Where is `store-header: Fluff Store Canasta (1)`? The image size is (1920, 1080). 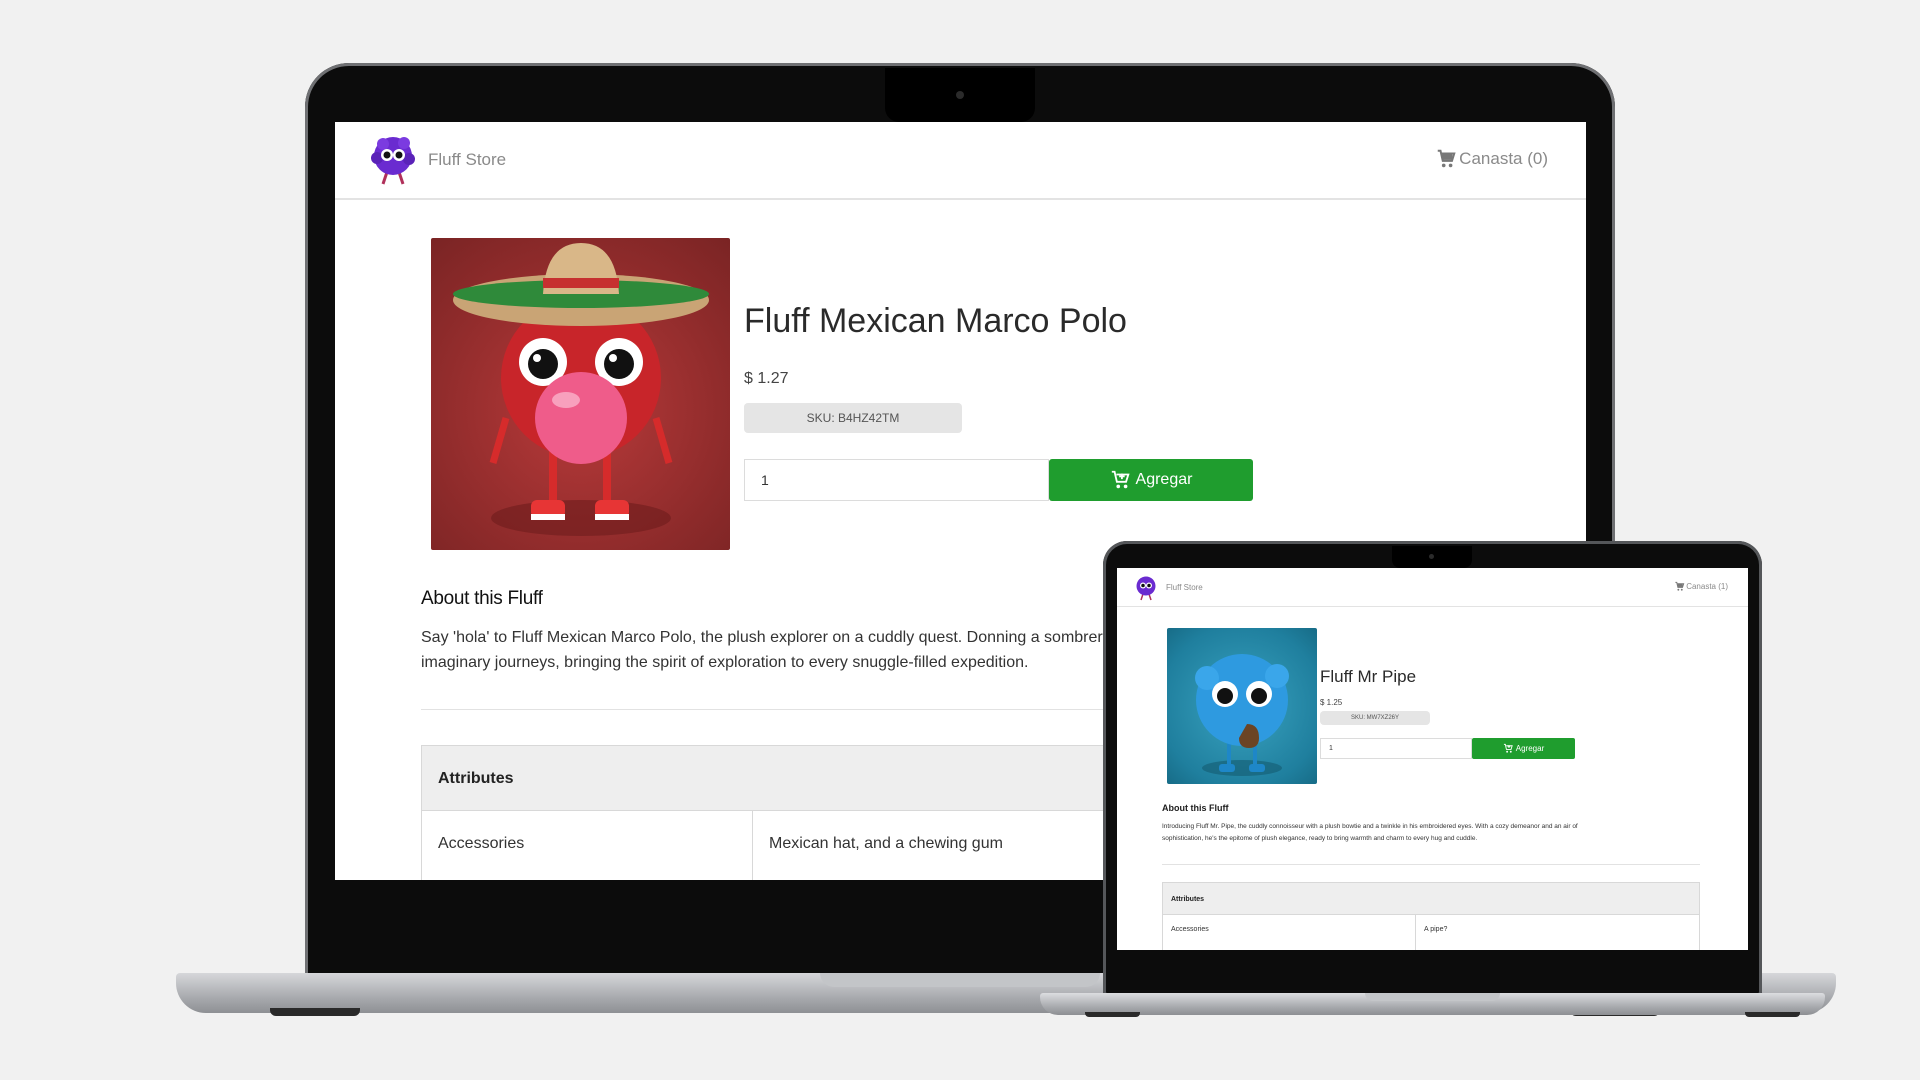 store-header: Fluff Store Canasta (1) is located at coordinates (1432, 587).